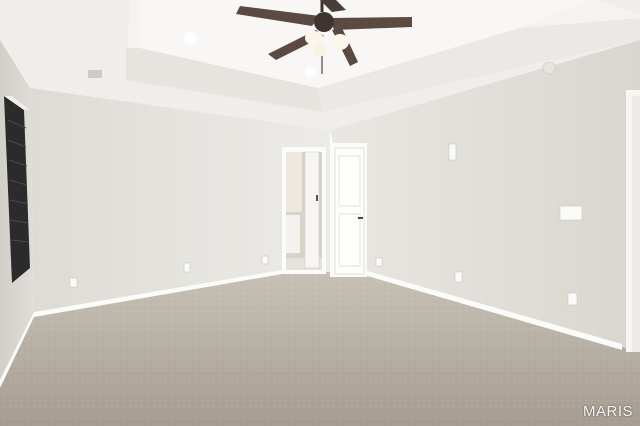 This screenshot has height=426, width=640. What do you see at coordinates (95, 74) in the screenshot?
I see `ceiling-vent` at bounding box center [95, 74].